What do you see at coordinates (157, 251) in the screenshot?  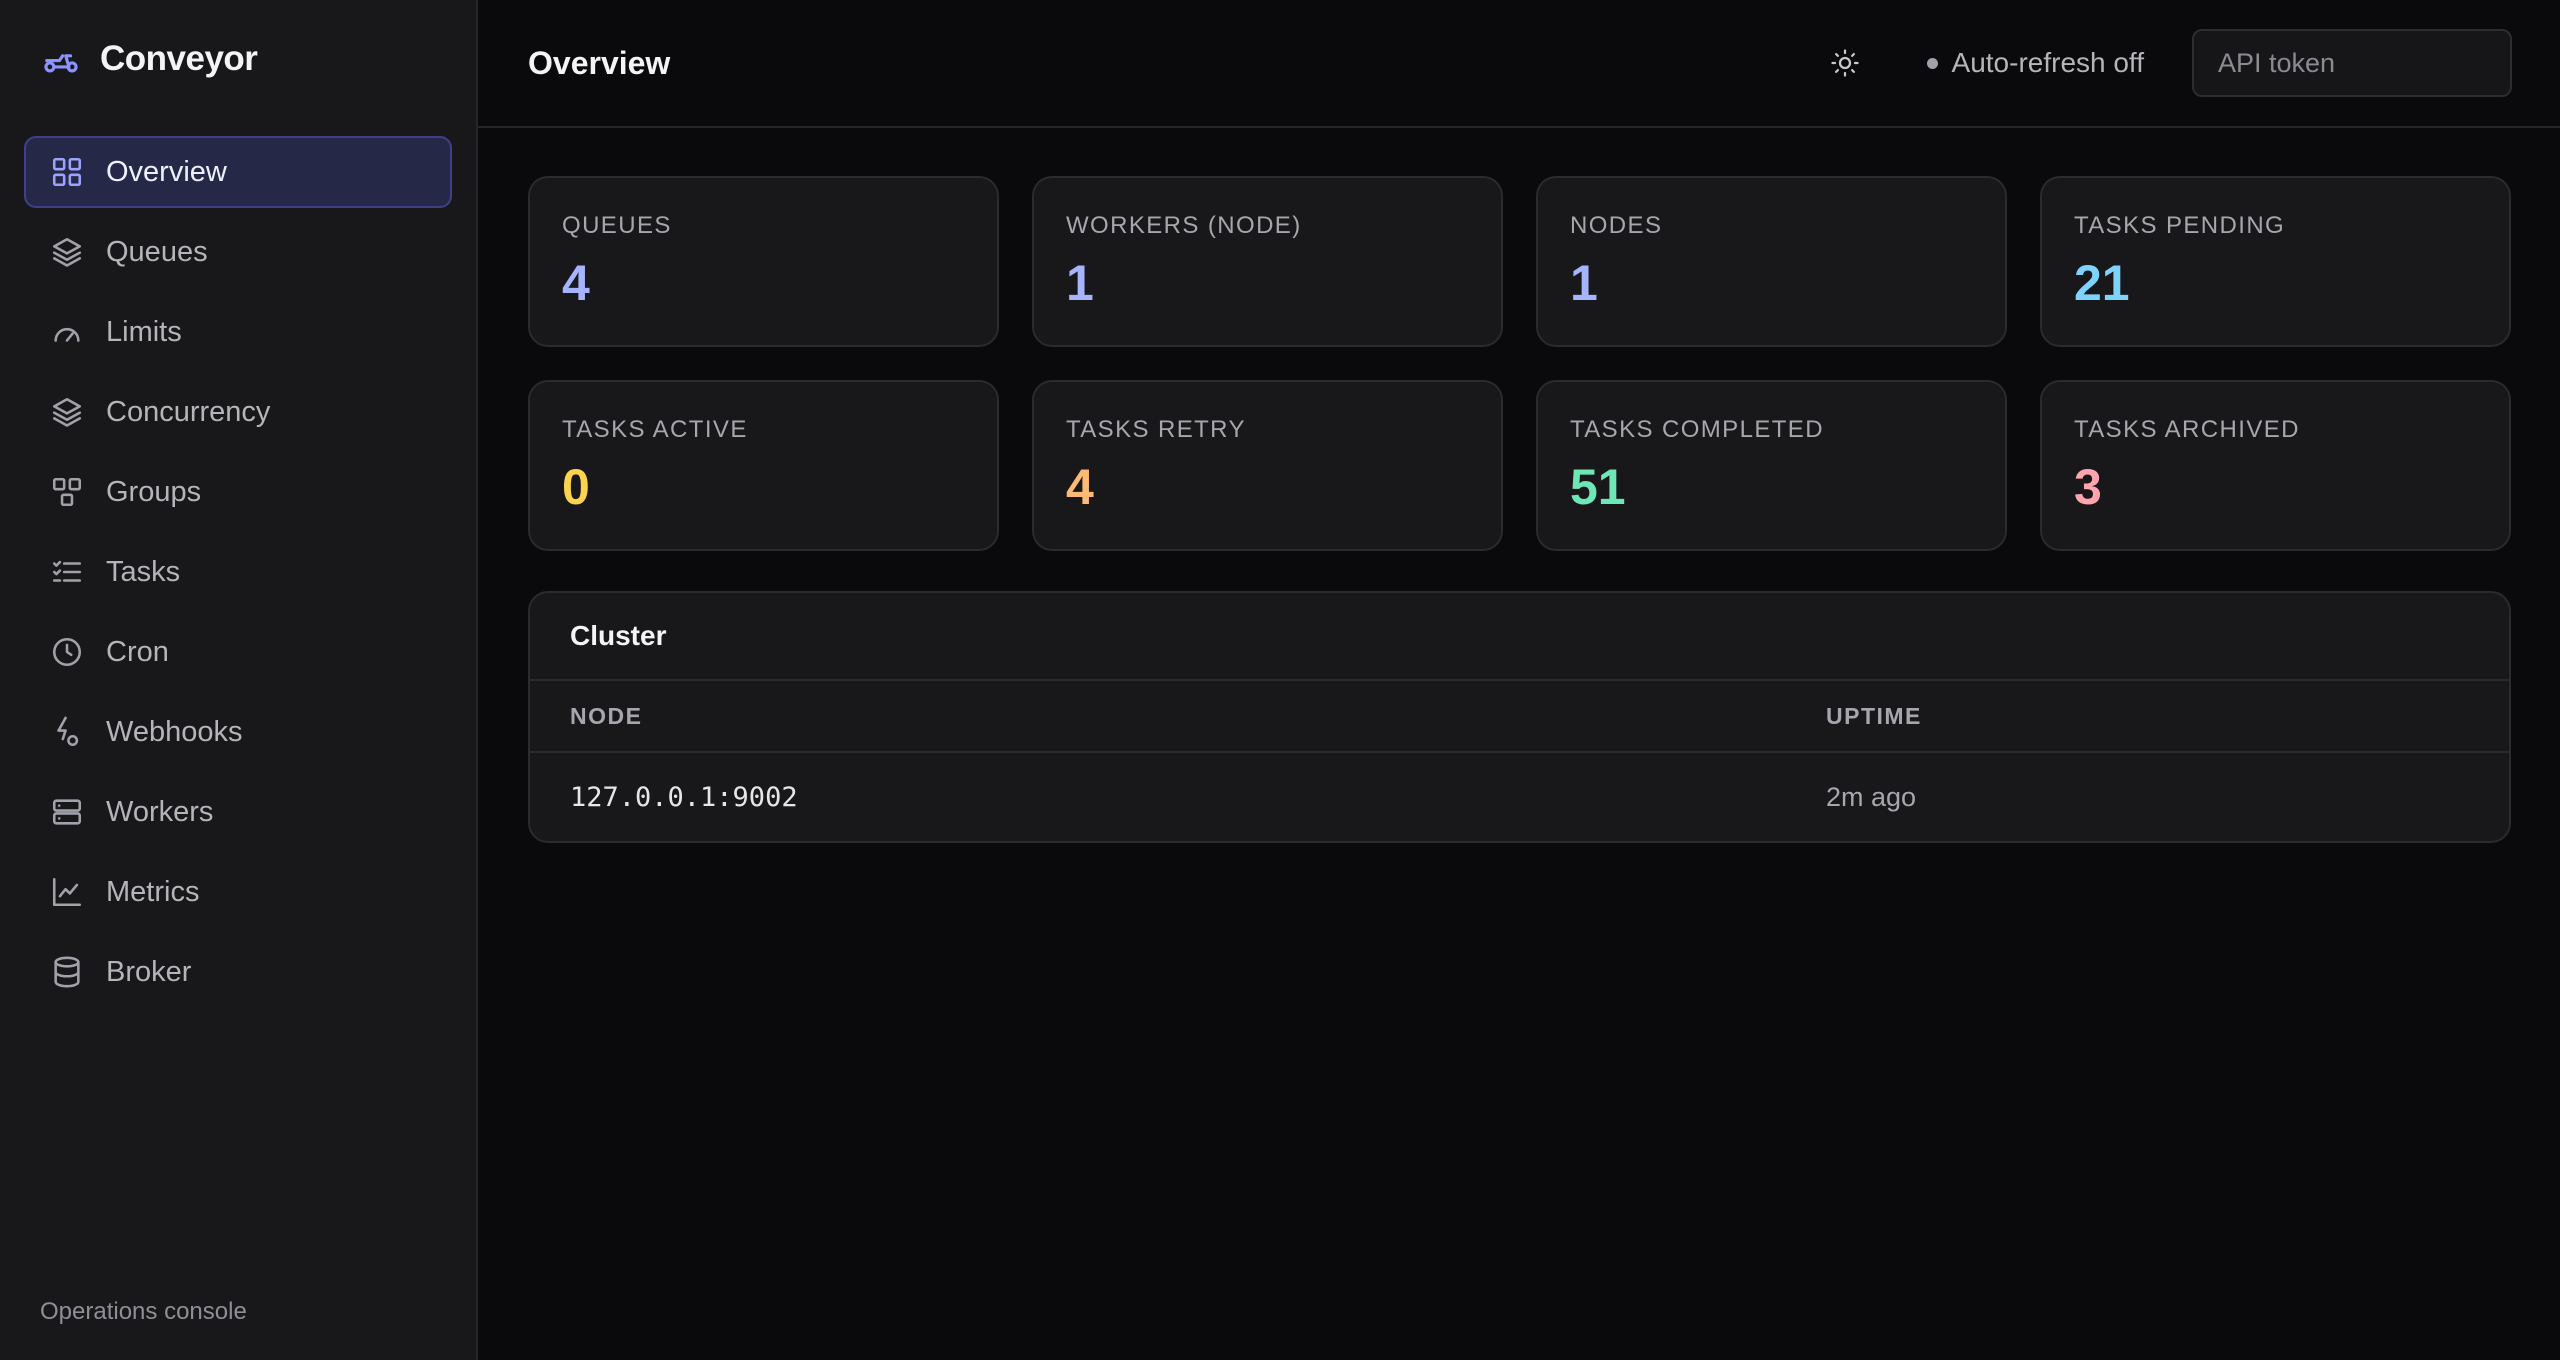 I see `sidebar-item-label: Queues` at bounding box center [157, 251].